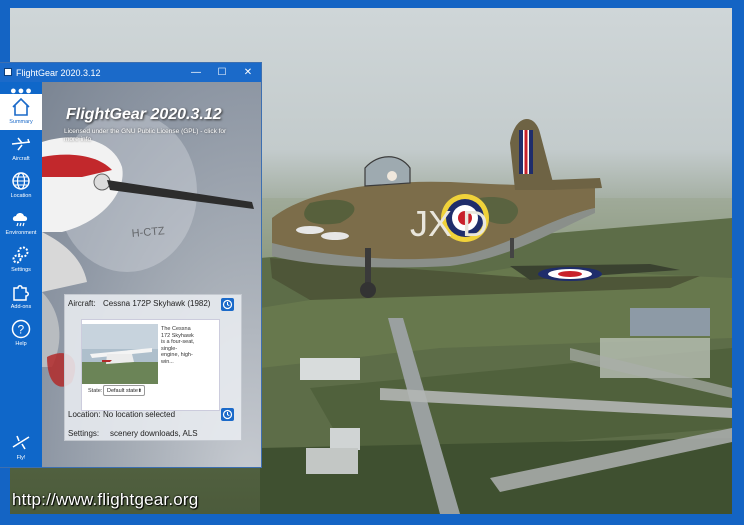  I want to click on location-label: Location:, so click(84, 414).